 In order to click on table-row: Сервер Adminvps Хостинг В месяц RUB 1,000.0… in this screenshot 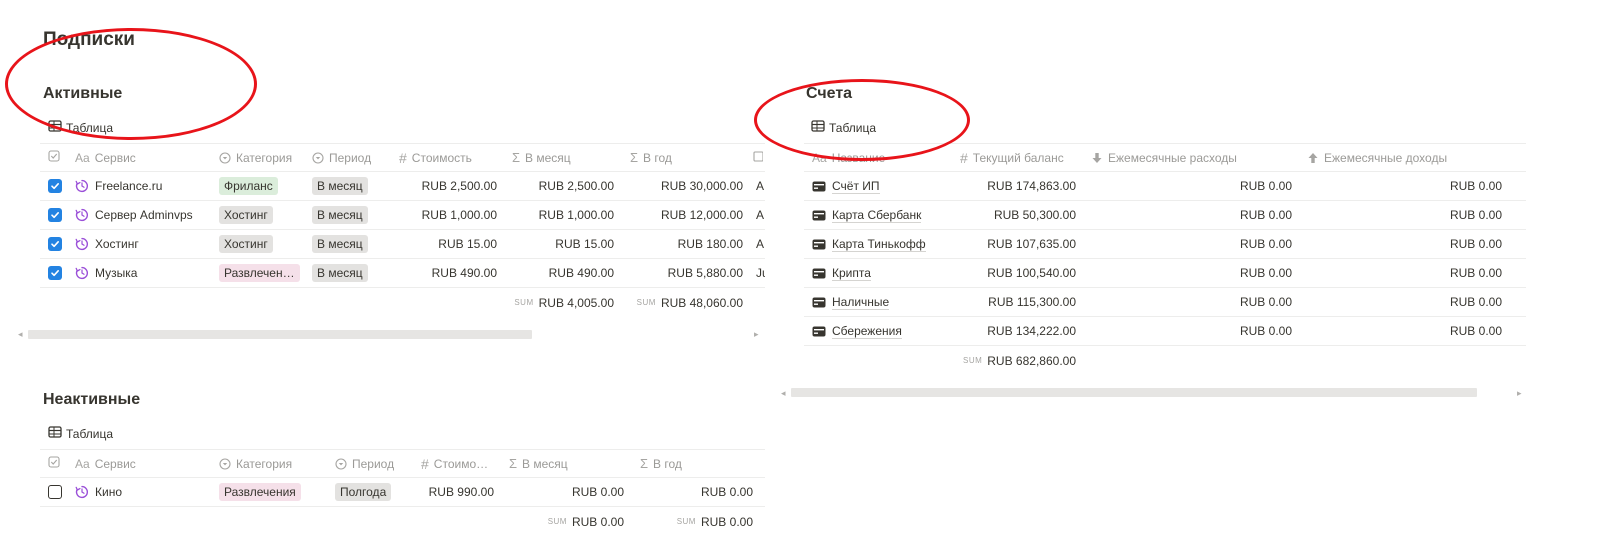, I will do `click(402, 215)`.